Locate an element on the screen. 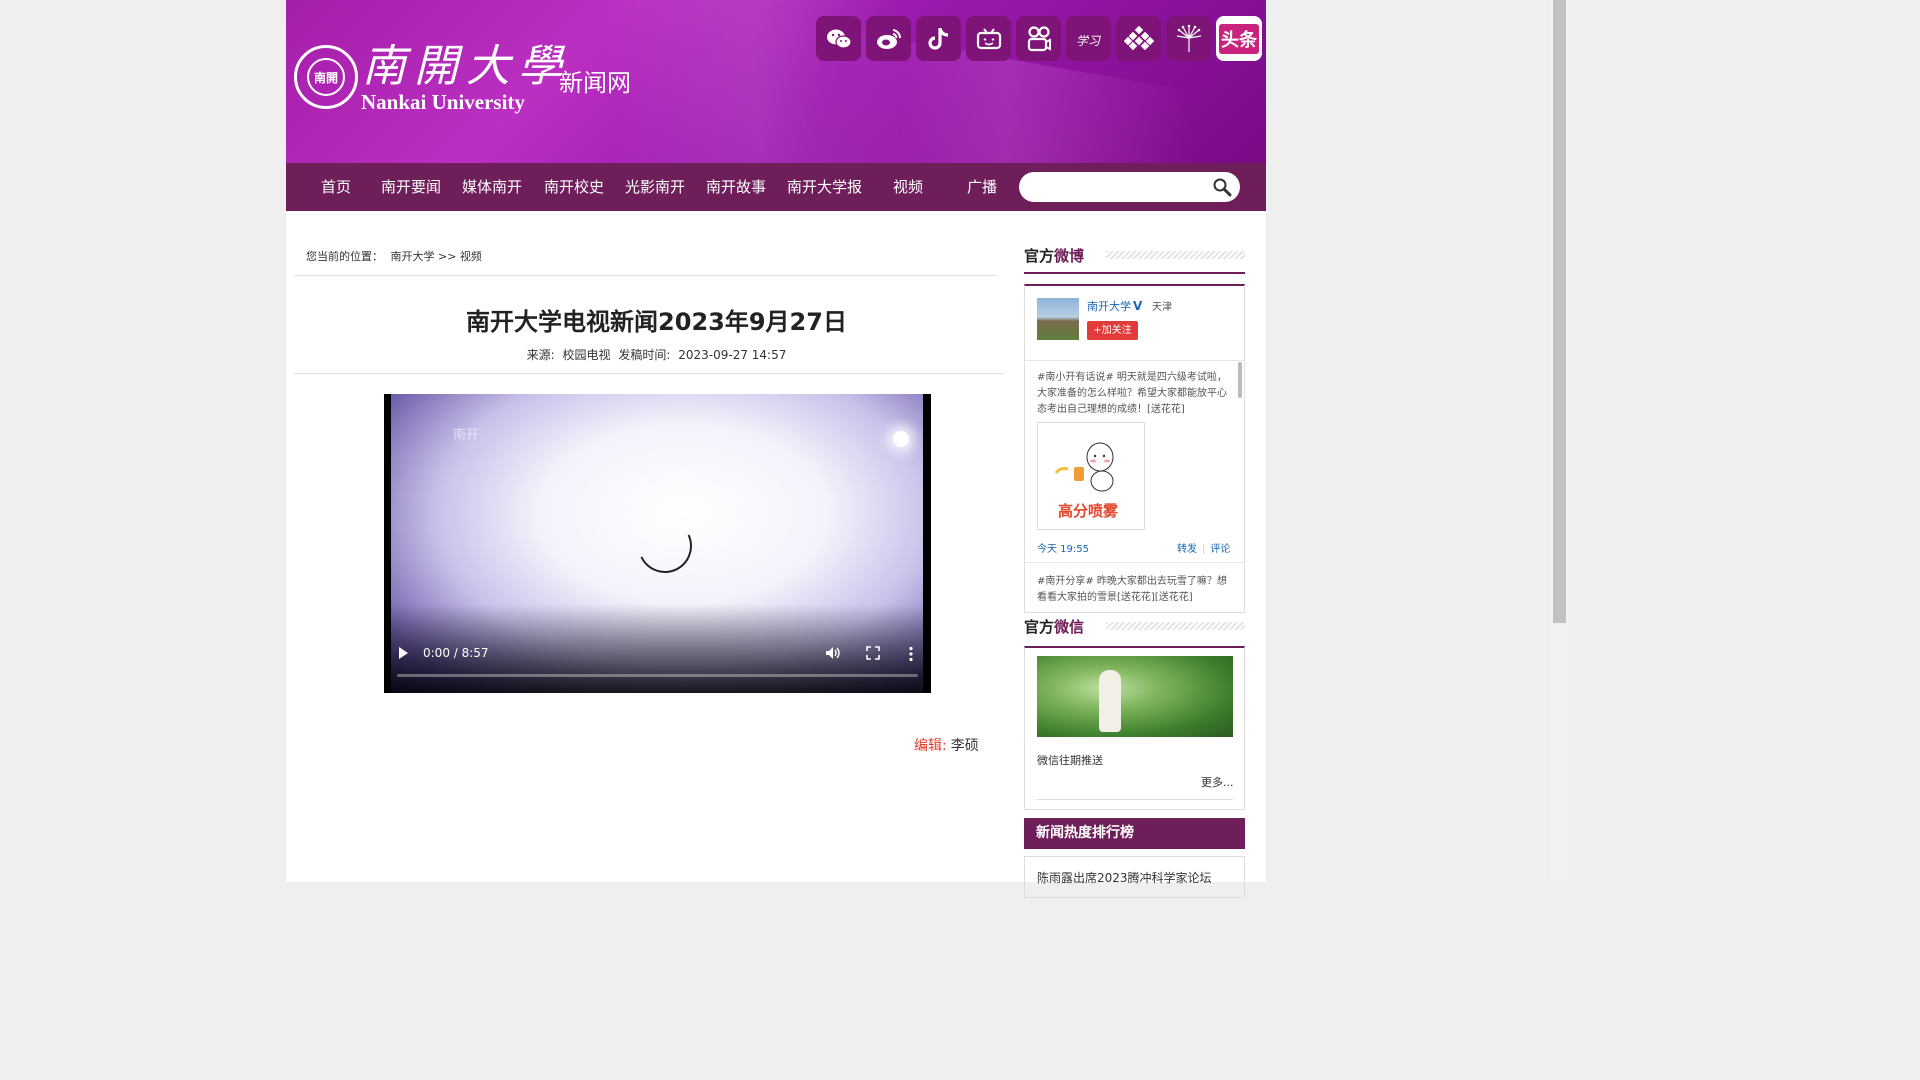 This screenshot has height=1080, width=1920. wechat-section-heading: 官方微信 is located at coordinates (1134, 626).